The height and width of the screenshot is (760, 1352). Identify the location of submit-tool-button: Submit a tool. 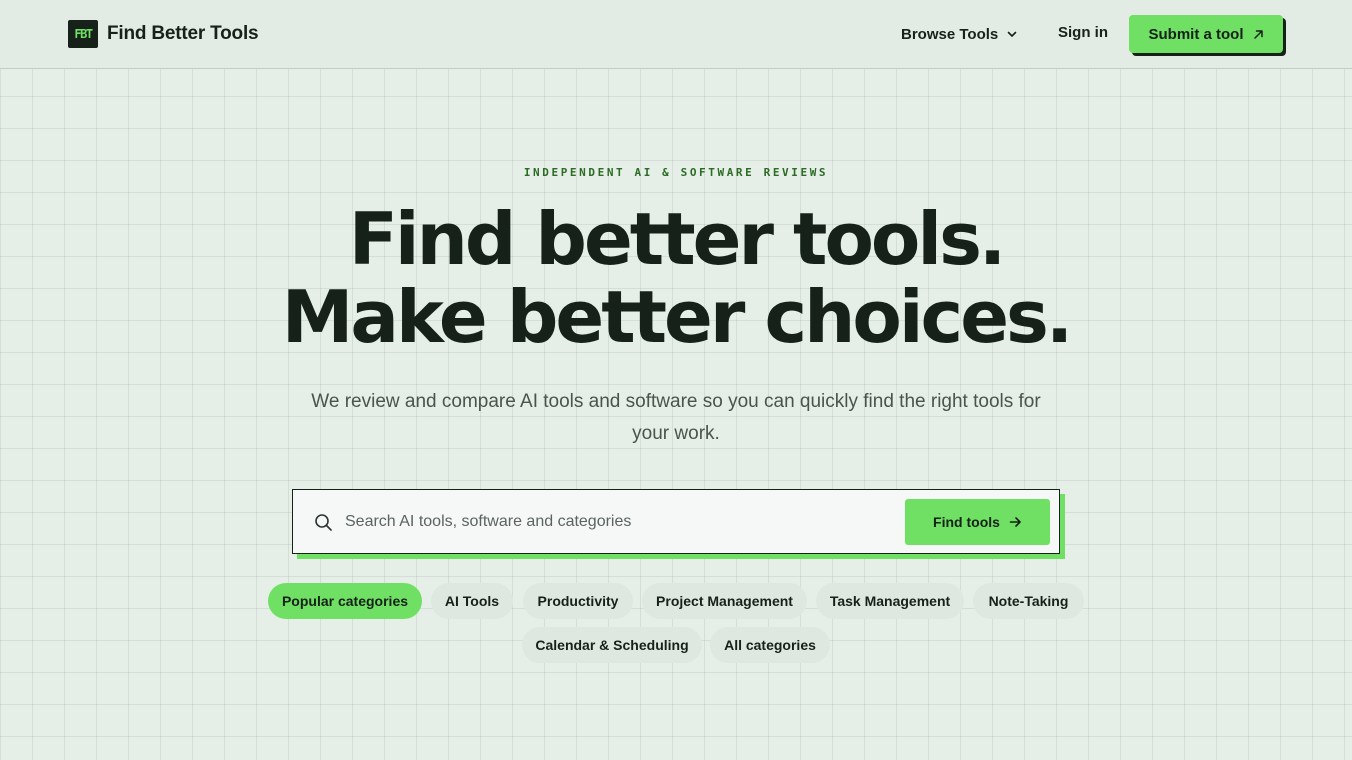
(1206, 34).